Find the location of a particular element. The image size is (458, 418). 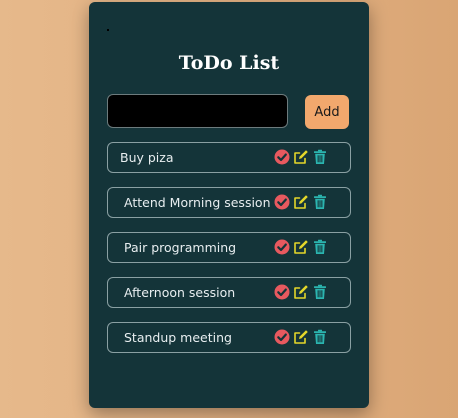

todo-item-text: Afternoon session is located at coordinates (180, 292).